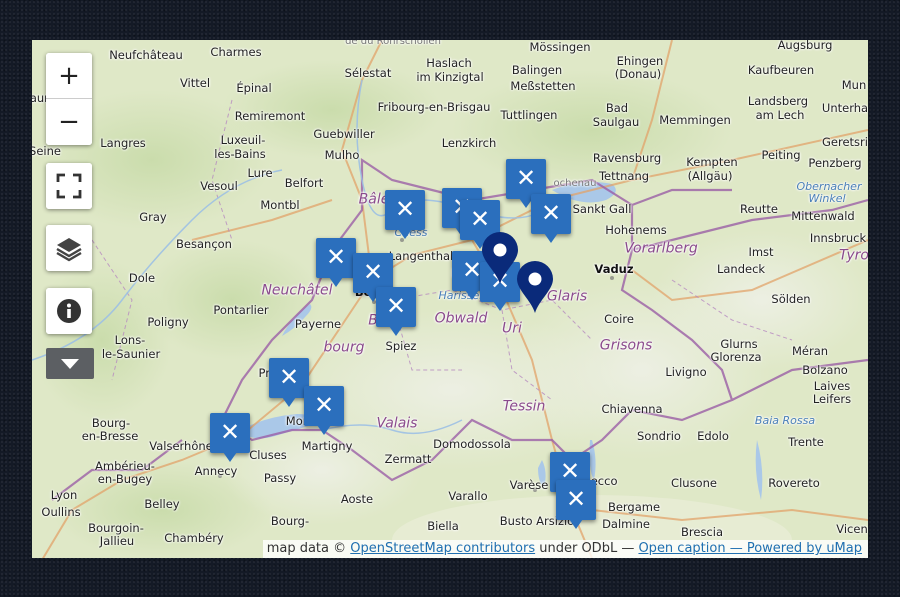 The image size is (900, 597). Describe the element at coordinates (449, 62) in the screenshot. I see `place-label: Haslach` at that location.